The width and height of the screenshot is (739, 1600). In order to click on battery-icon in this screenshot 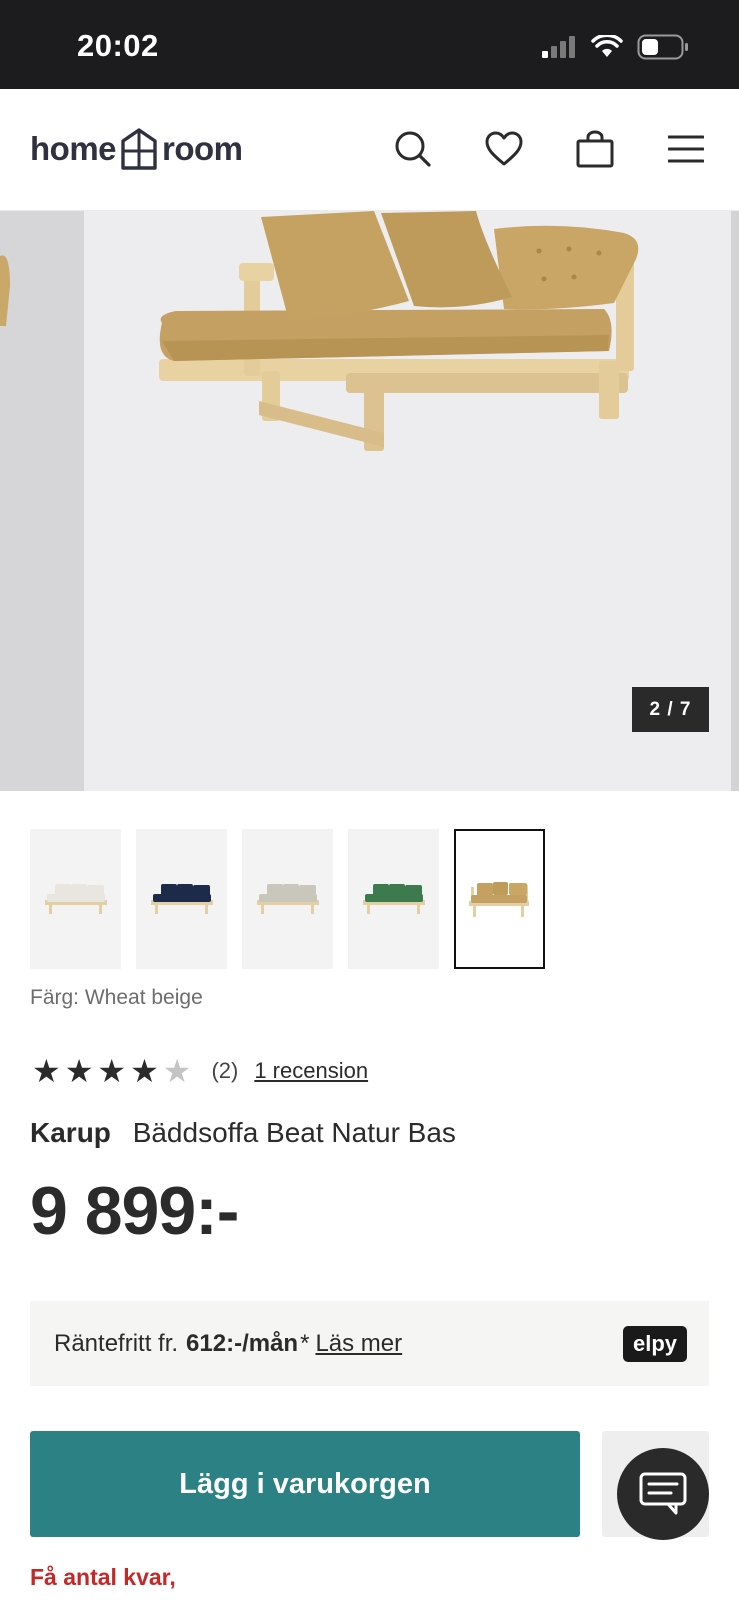, I will do `click(662, 47)`.